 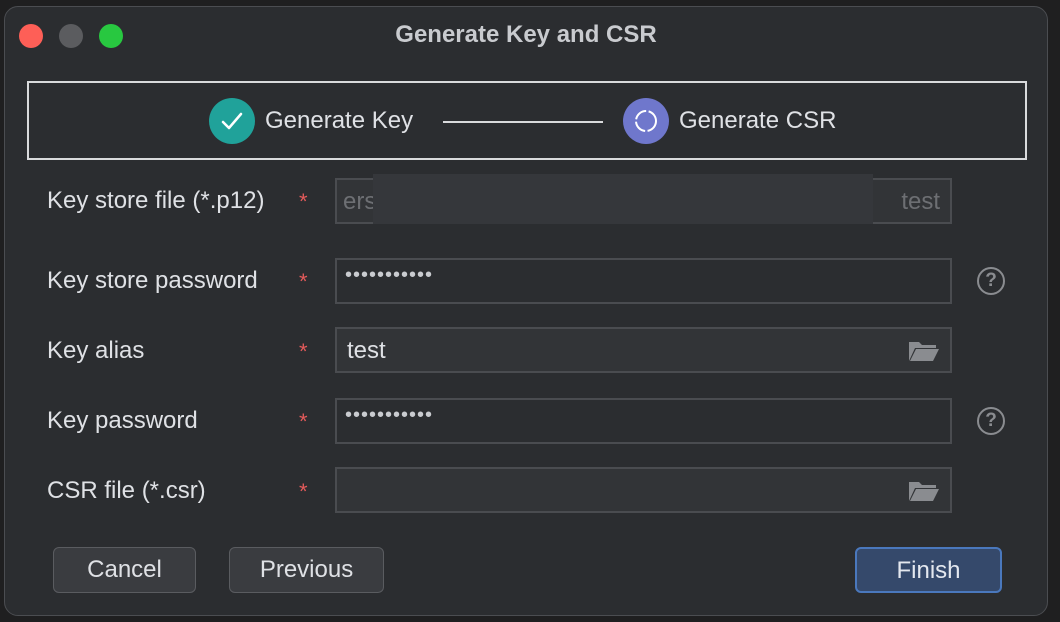 What do you see at coordinates (122, 420) in the screenshot?
I see `key-password-label: Key password` at bounding box center [122, 420].